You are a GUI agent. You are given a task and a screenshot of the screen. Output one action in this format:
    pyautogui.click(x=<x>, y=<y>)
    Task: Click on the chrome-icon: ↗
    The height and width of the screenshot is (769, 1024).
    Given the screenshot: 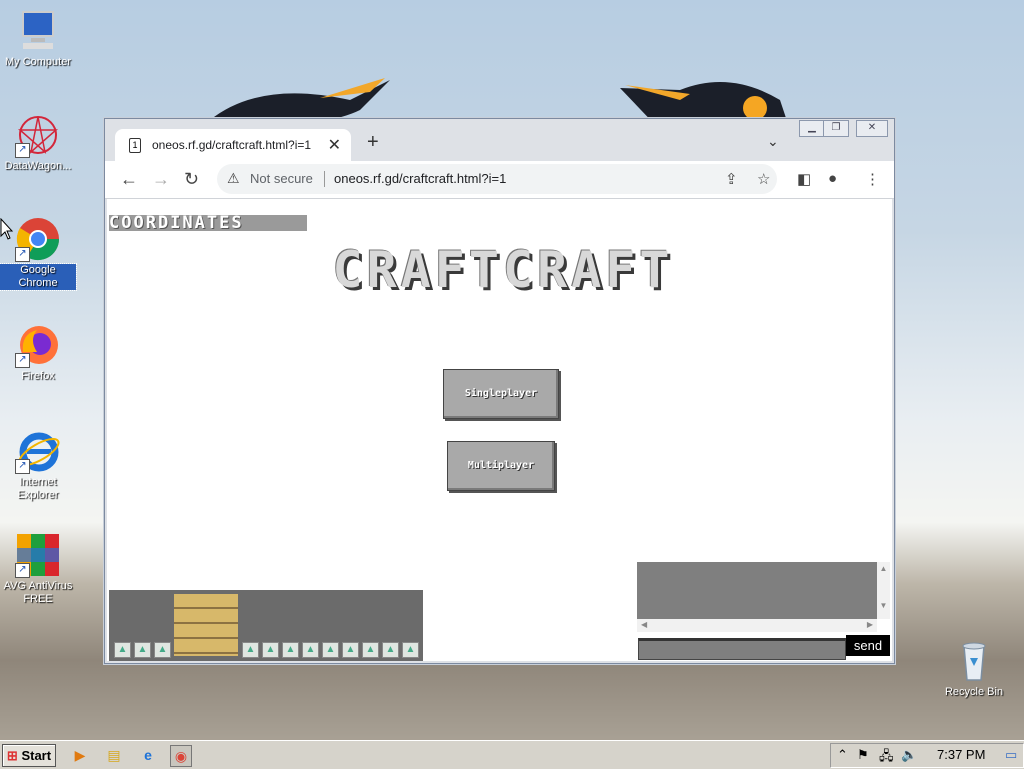 What is the action you would take?
    pyautogui.click(x=38, y=239)
    